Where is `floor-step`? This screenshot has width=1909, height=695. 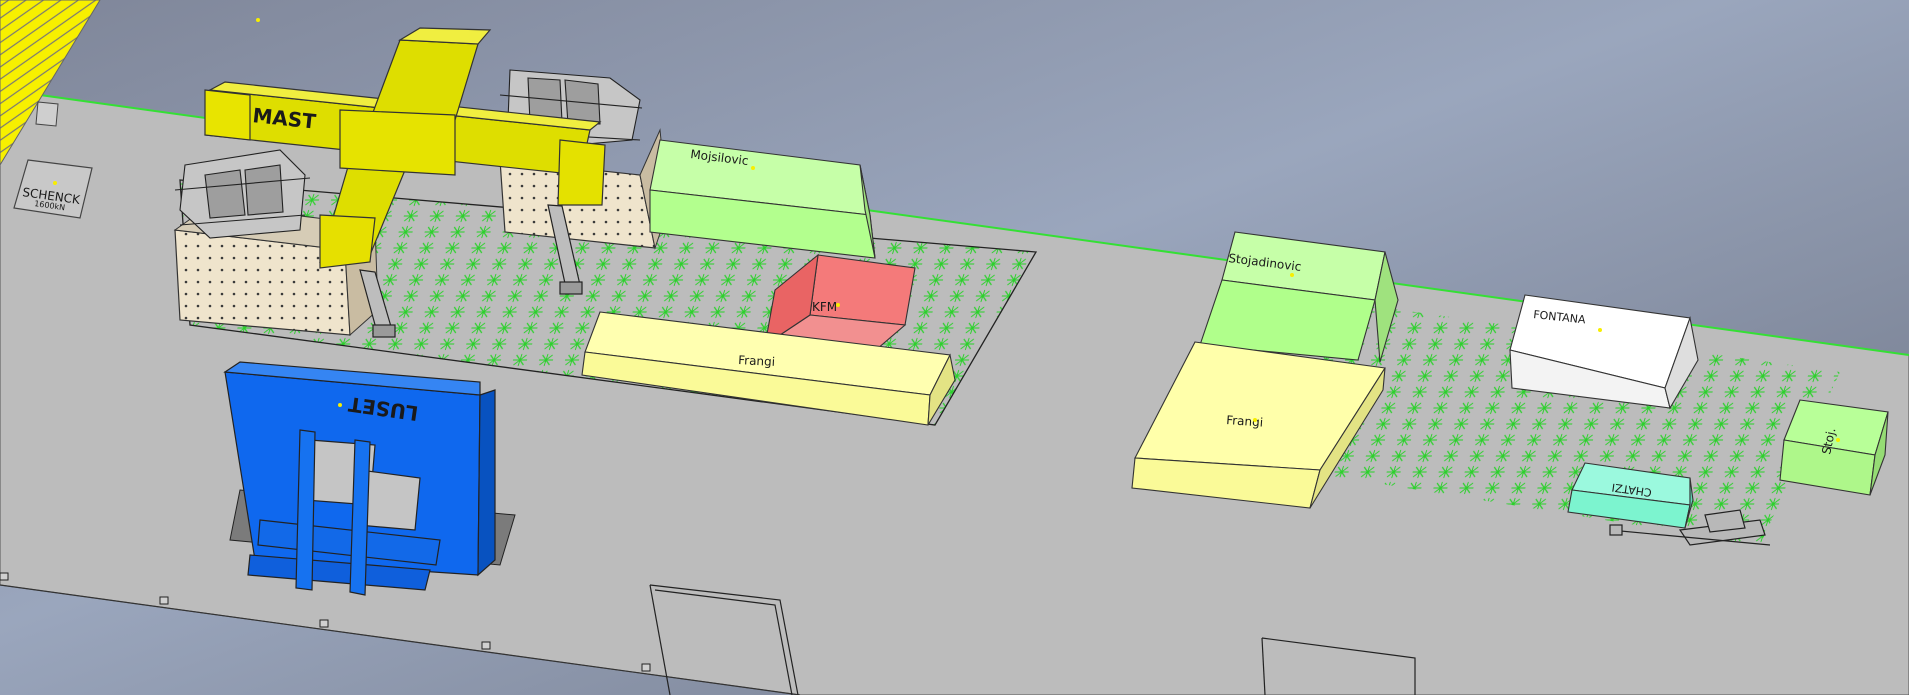 floor-step is located at coordinates (47, 114).